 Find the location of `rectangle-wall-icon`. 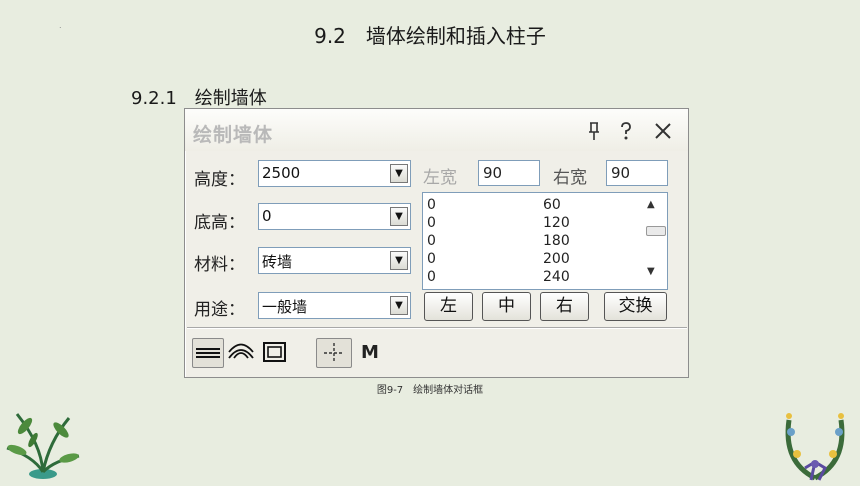

rectangle-wall-icon is located at coordinates (275, 353).